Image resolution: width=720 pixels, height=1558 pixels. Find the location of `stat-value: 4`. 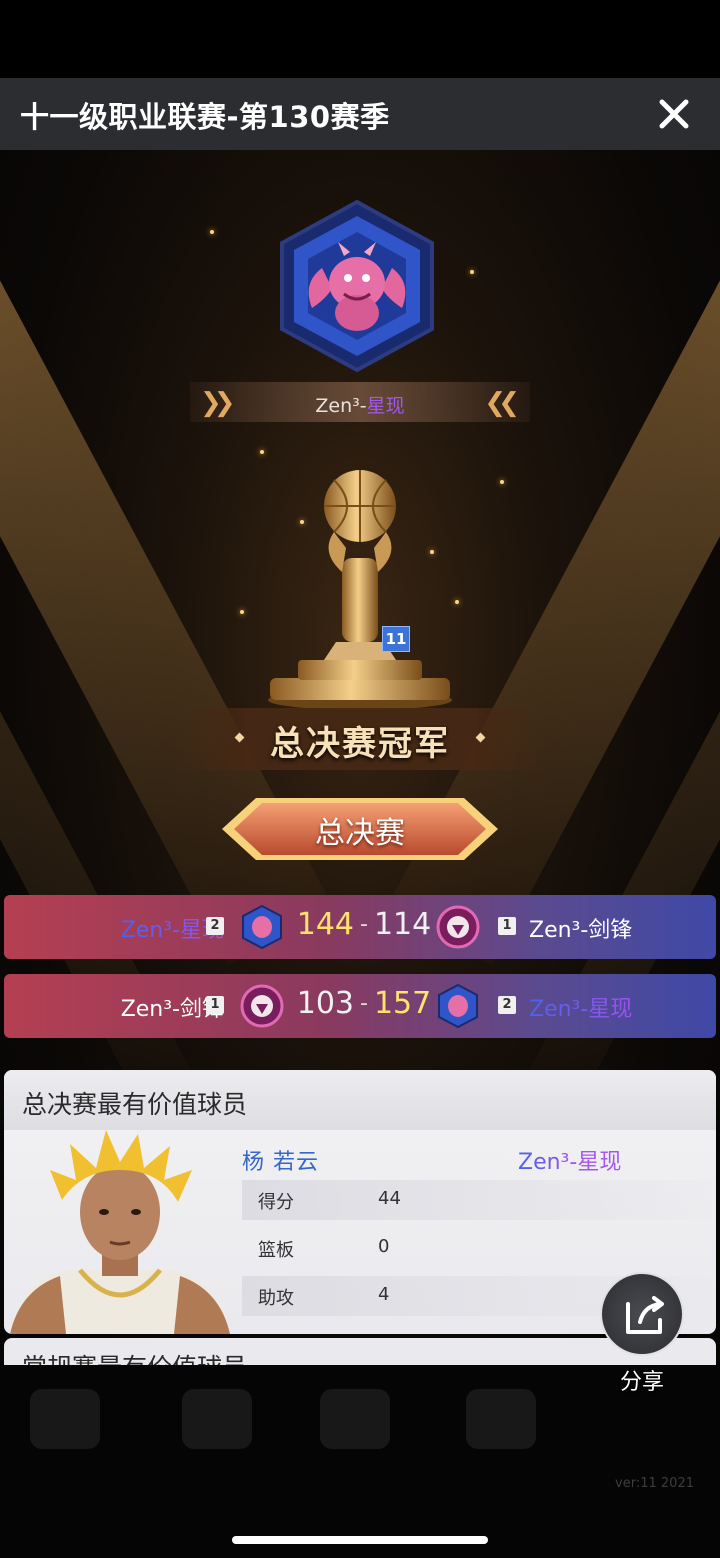

stat-value: 4 is located at coordinates (384, 1294).